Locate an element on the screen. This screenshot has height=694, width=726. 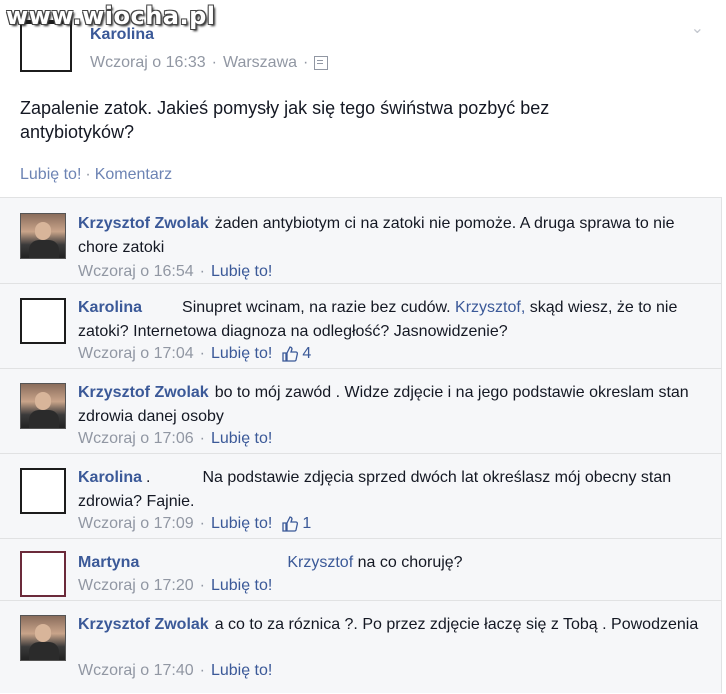
chevron-down-icon: ⌄ is located at coordinates (697, 28).